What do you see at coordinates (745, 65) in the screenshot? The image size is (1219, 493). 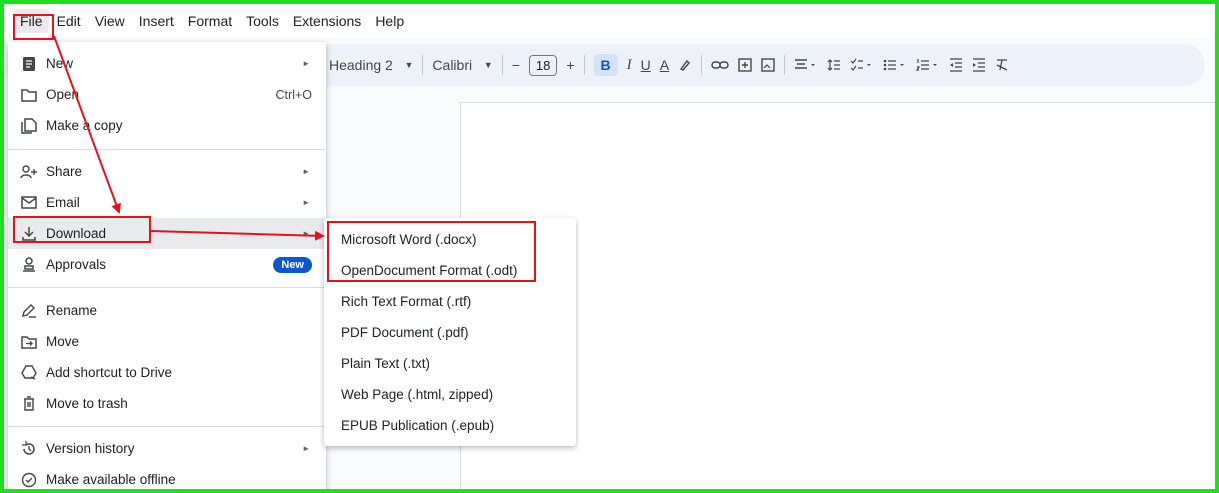 I see `comment-add-icon` at bounding box center [745, 65].